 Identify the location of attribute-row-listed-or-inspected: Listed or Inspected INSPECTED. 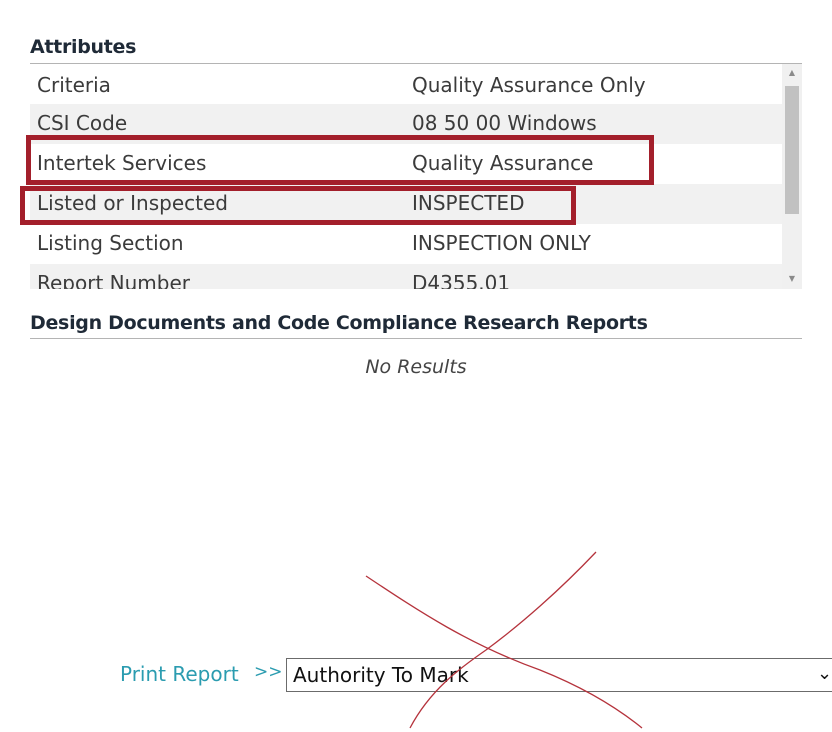
(406, 204).